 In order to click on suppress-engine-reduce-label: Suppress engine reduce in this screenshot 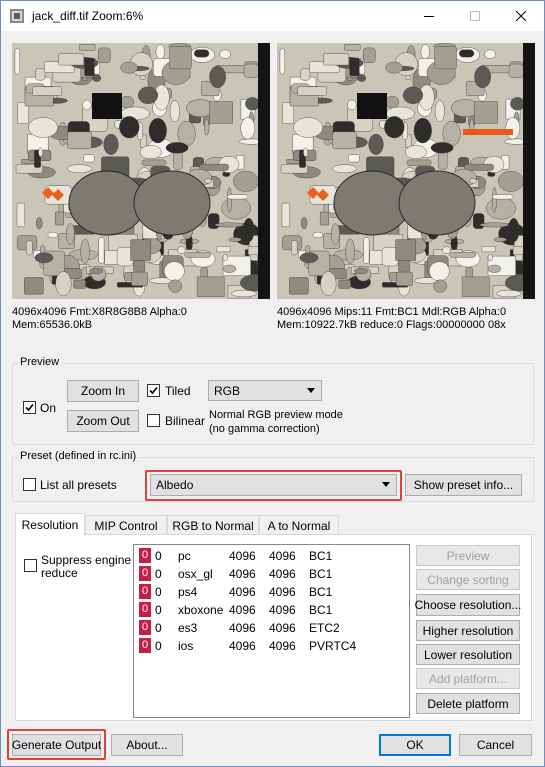, I will do `click(86, 567)`.